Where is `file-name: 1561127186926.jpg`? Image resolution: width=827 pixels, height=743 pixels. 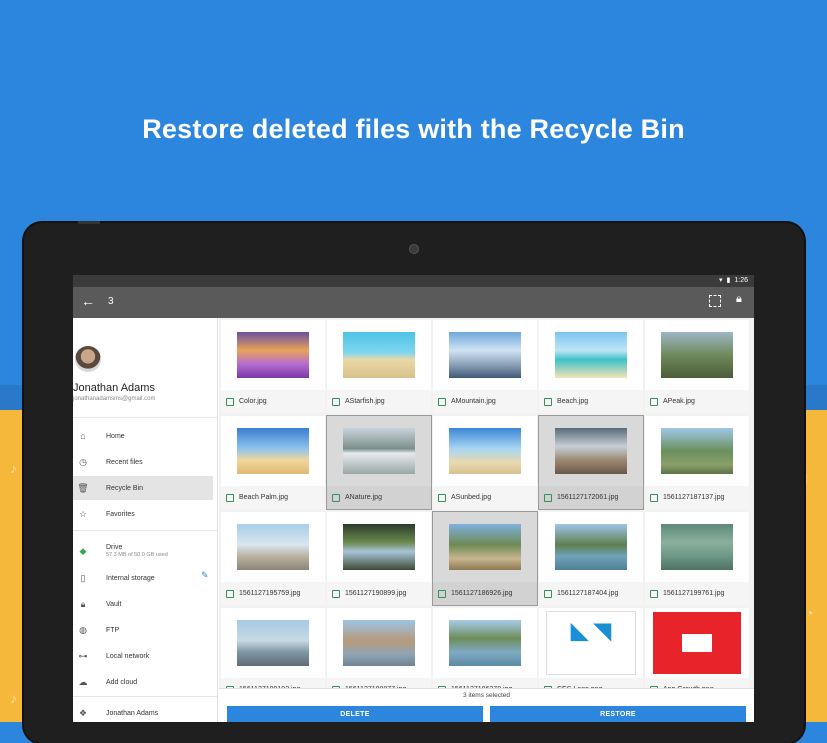 file-name: 1561127186926.jpg is located at coordinates (482, 593).